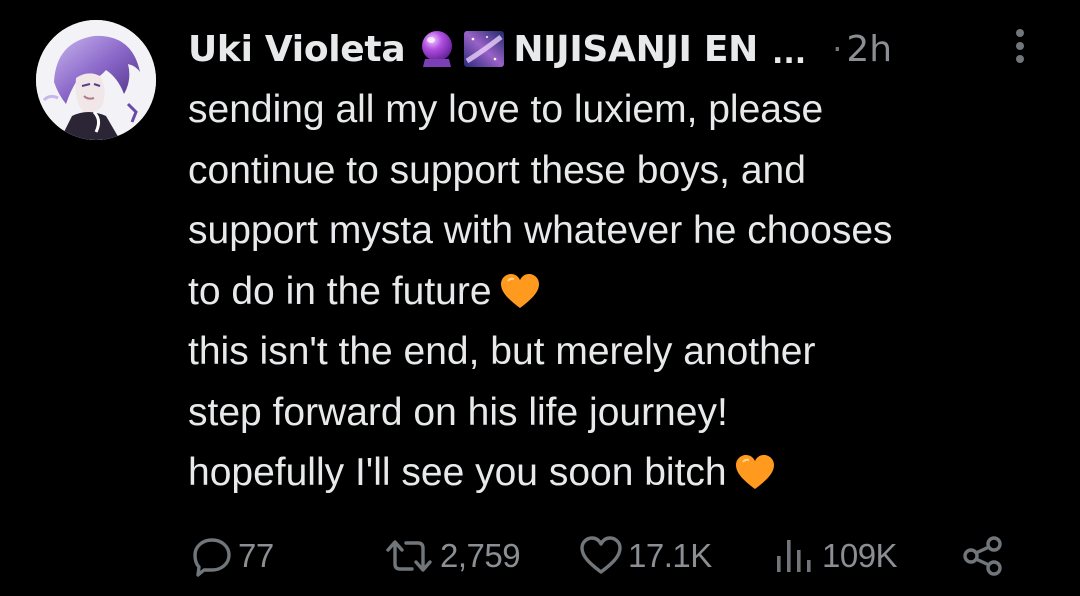 The height and width of the screenshot is (596, 1080). What do you see at coordinates (502, 351) in the screenshot?
I see `tweet-text-line: this isn't the end, but merely another` at bounding box center [502, 351].